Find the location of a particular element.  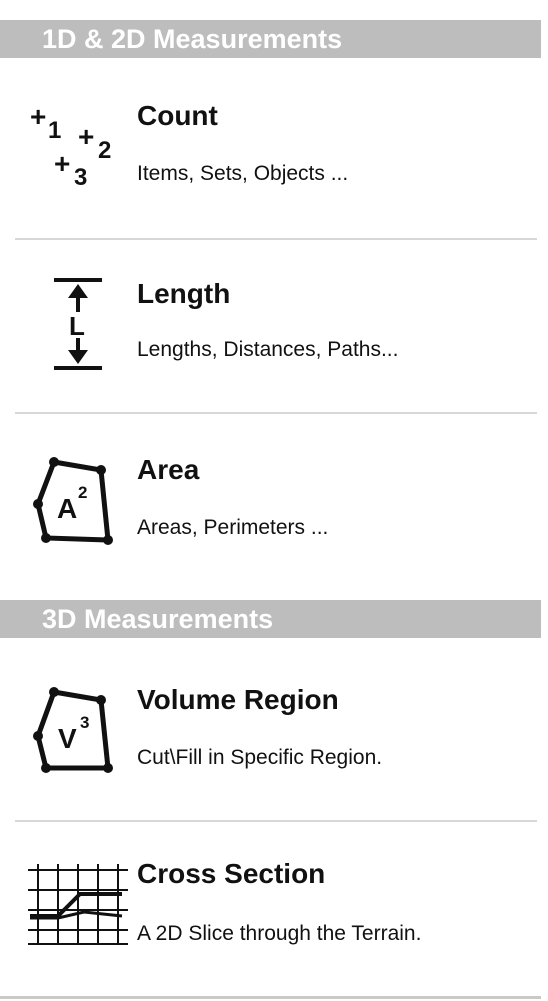

volume-region-title: Volume Region is located at coordinates (238, 699).